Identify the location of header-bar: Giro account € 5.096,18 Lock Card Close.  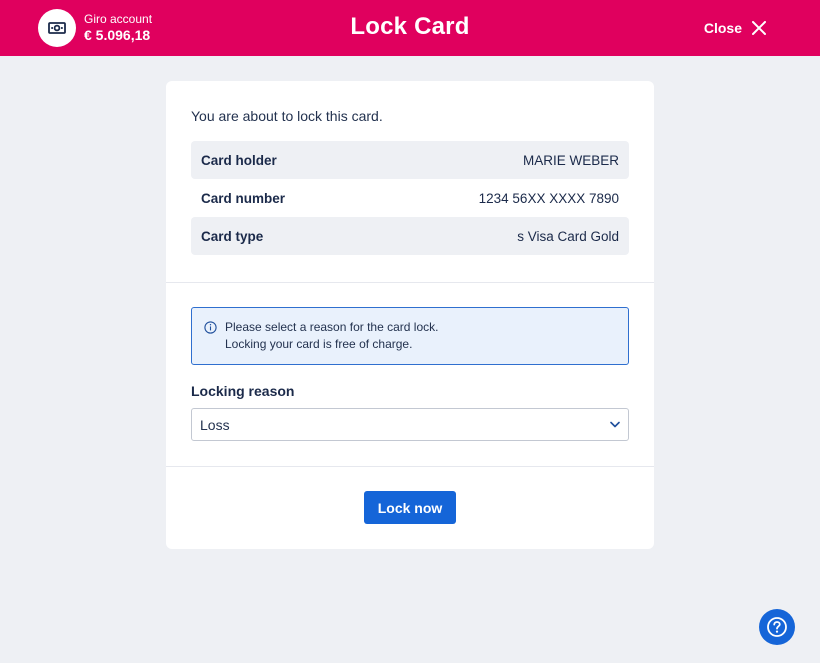
(410, 28).